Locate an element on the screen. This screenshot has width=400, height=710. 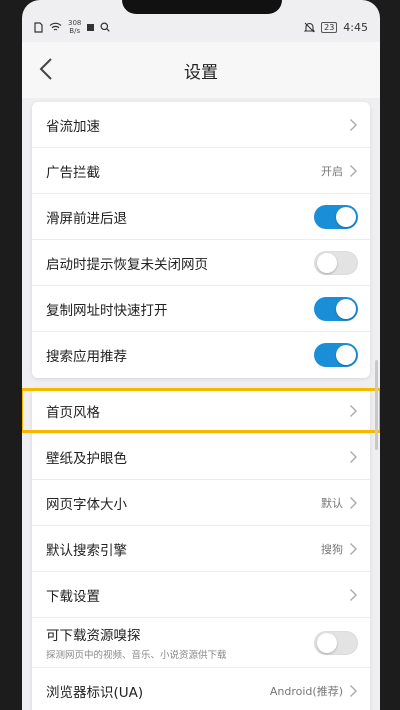
row-label: 省流加速 is located at coordinates (73, 126).